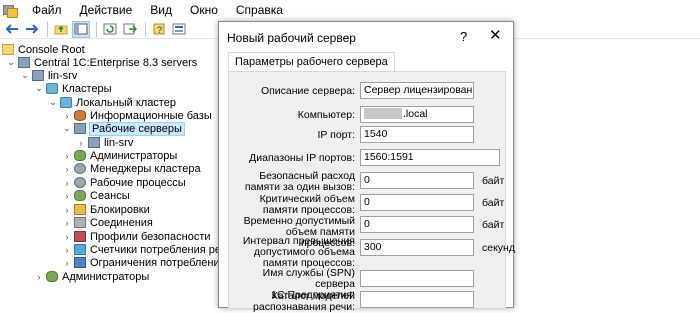 This screenshot has width=700, height=313. Describe the element at coordinates (112, 102) in the screenshot. I see `tree-item-local-cluster: ⌄ Локальный кластер` at that location.